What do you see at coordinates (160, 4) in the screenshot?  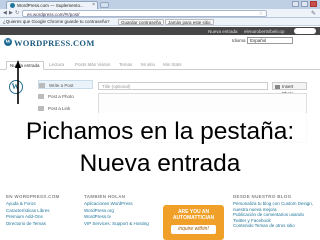 I see `browser-tab-strip: WordPress.com — Suplemento... ×` at bounding box center [160, 4].